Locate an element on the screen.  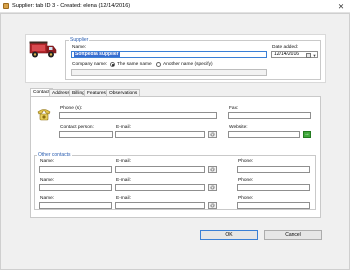
same-name-radio is located at coordinates (112, 64).